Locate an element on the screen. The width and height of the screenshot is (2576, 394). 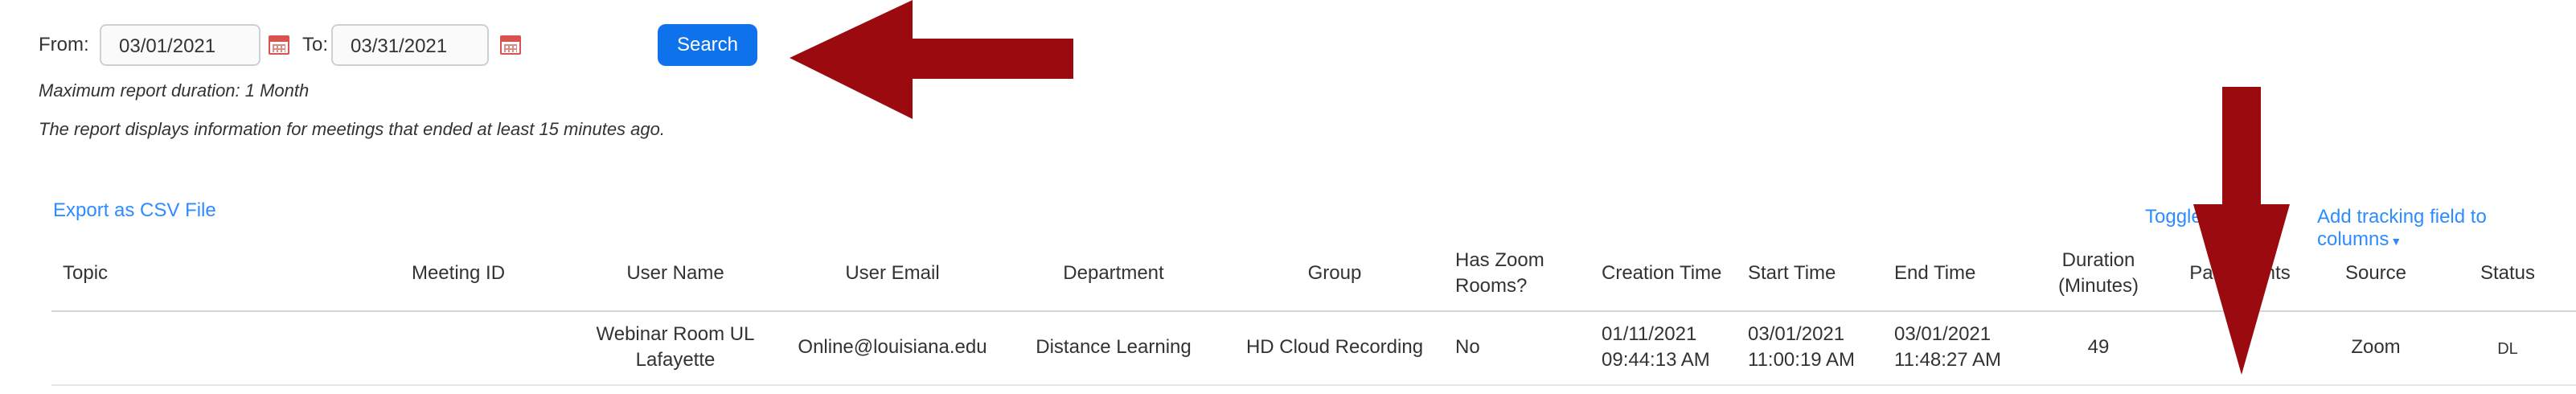
cell-department: Distance Learning is located at coordinates (1114, 347).